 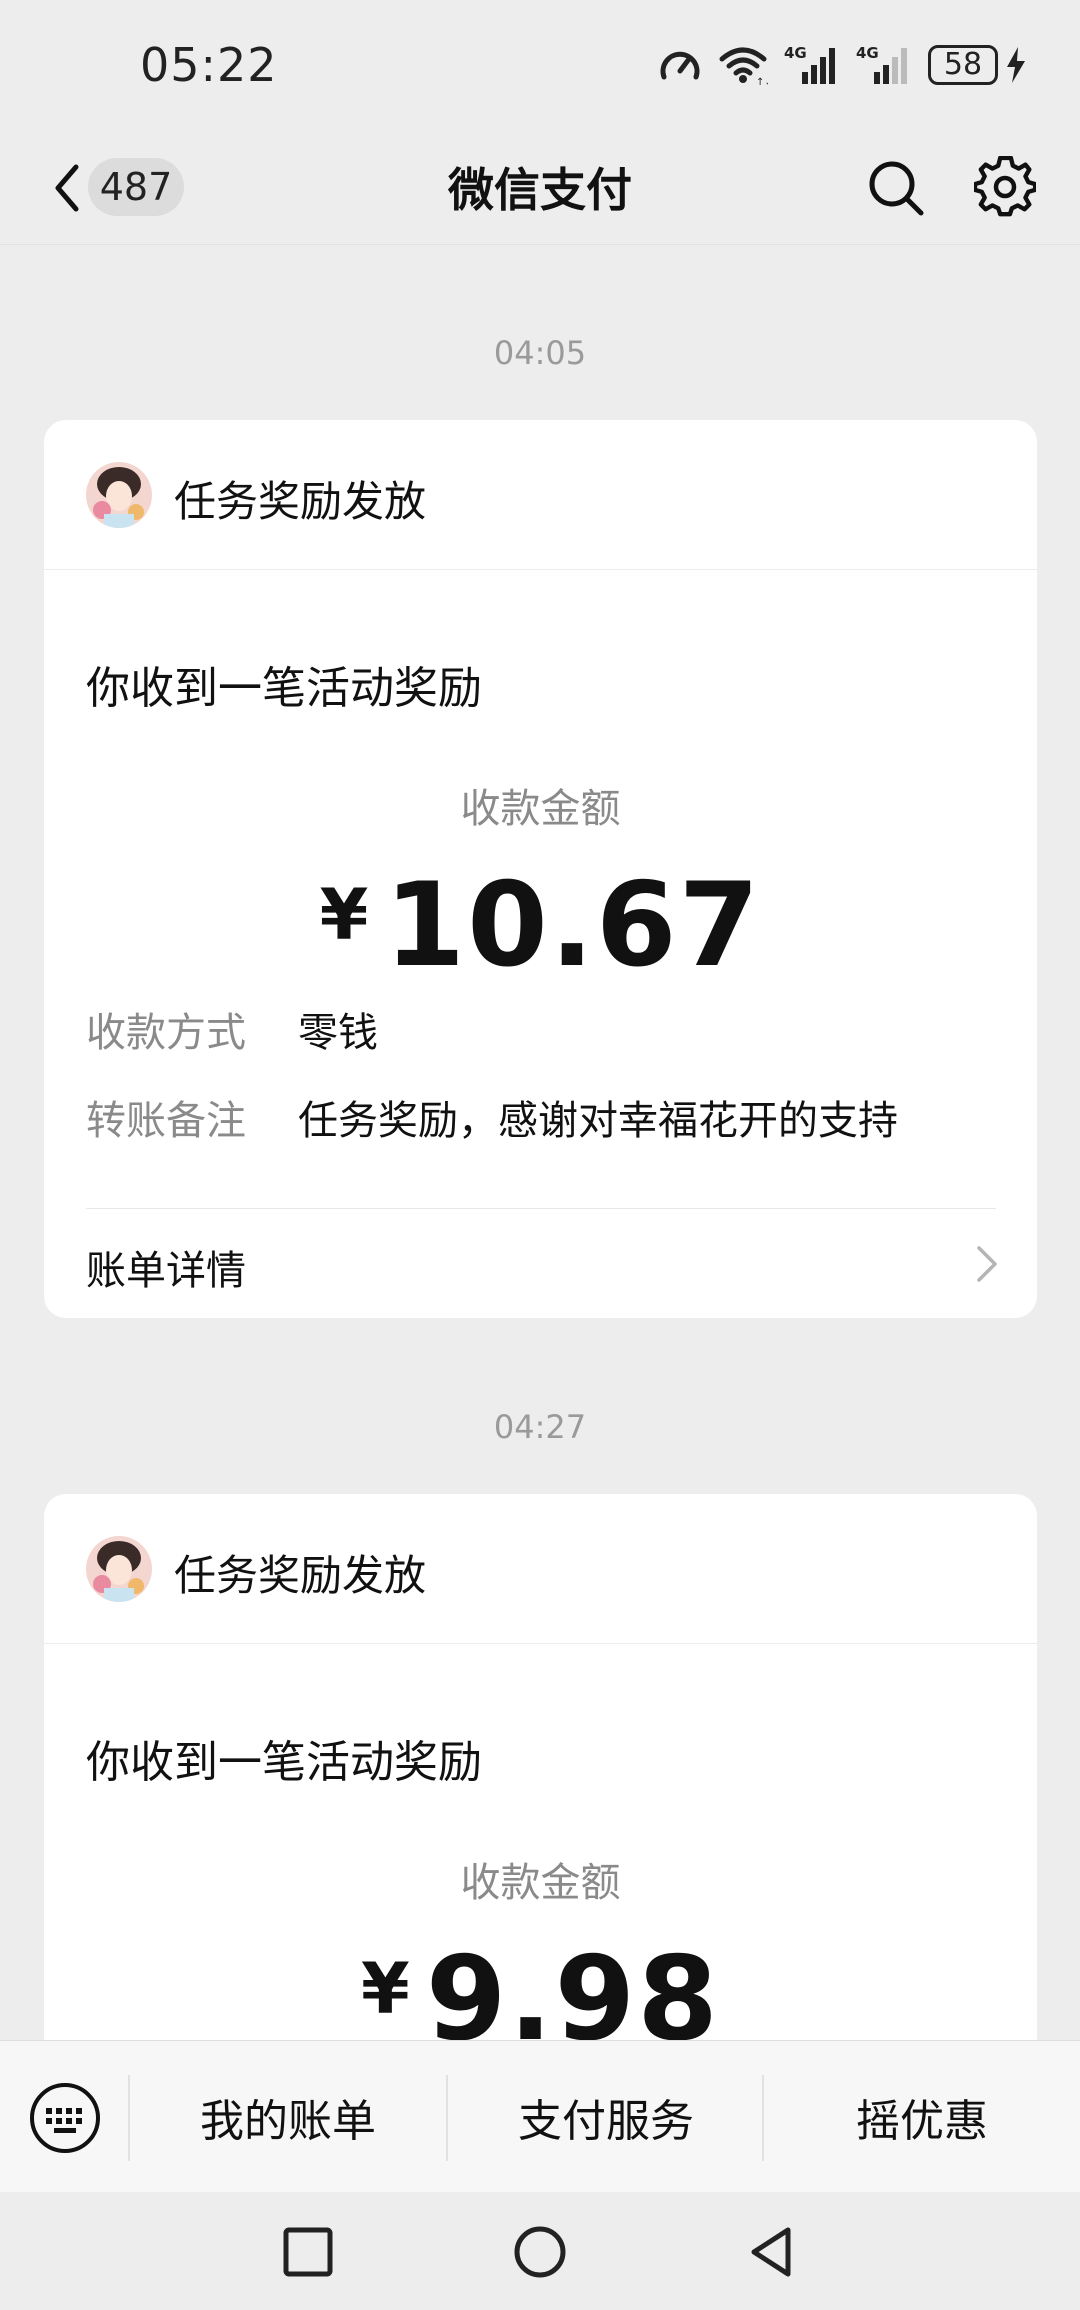 I want to click on chevron-left-icon, so click(x=67, y=188).